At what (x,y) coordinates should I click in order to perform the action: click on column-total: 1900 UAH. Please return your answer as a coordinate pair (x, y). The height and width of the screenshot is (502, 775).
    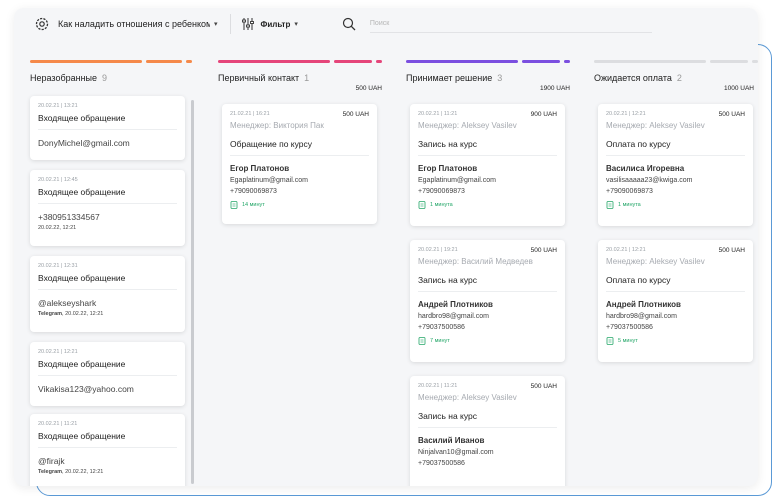
    Looking at the image, I should click on (555, 88).